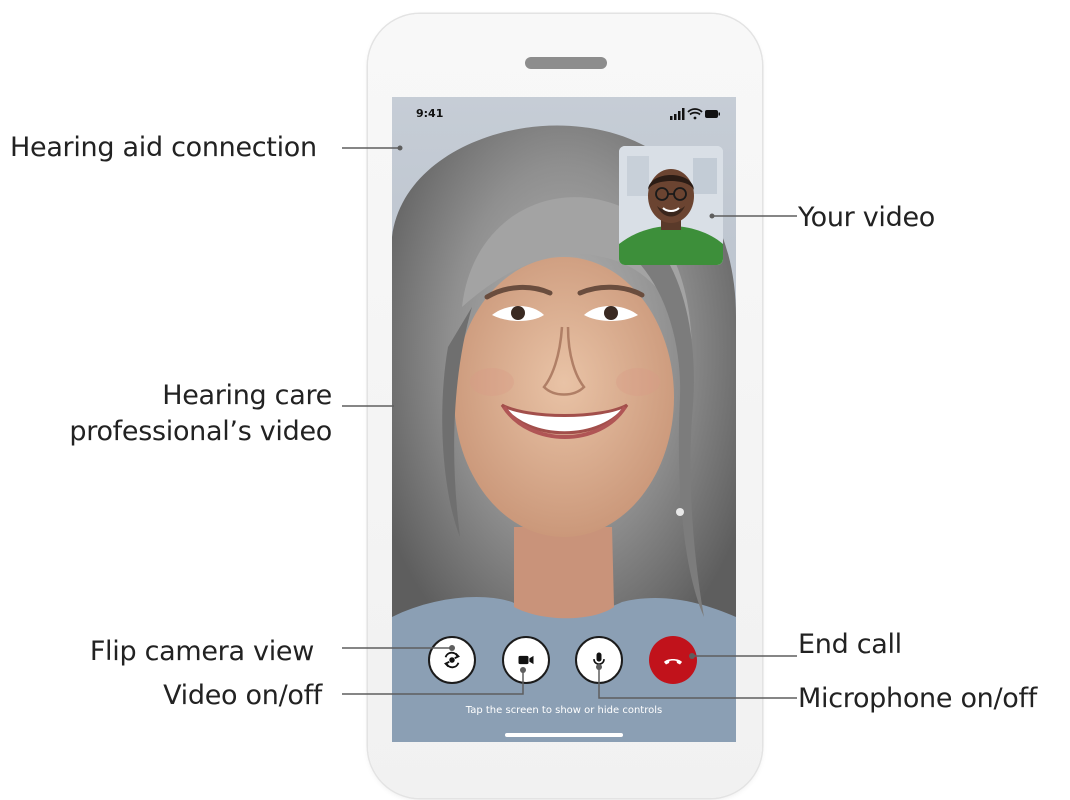  I want to click on wifi-icon, so click(695, 114).